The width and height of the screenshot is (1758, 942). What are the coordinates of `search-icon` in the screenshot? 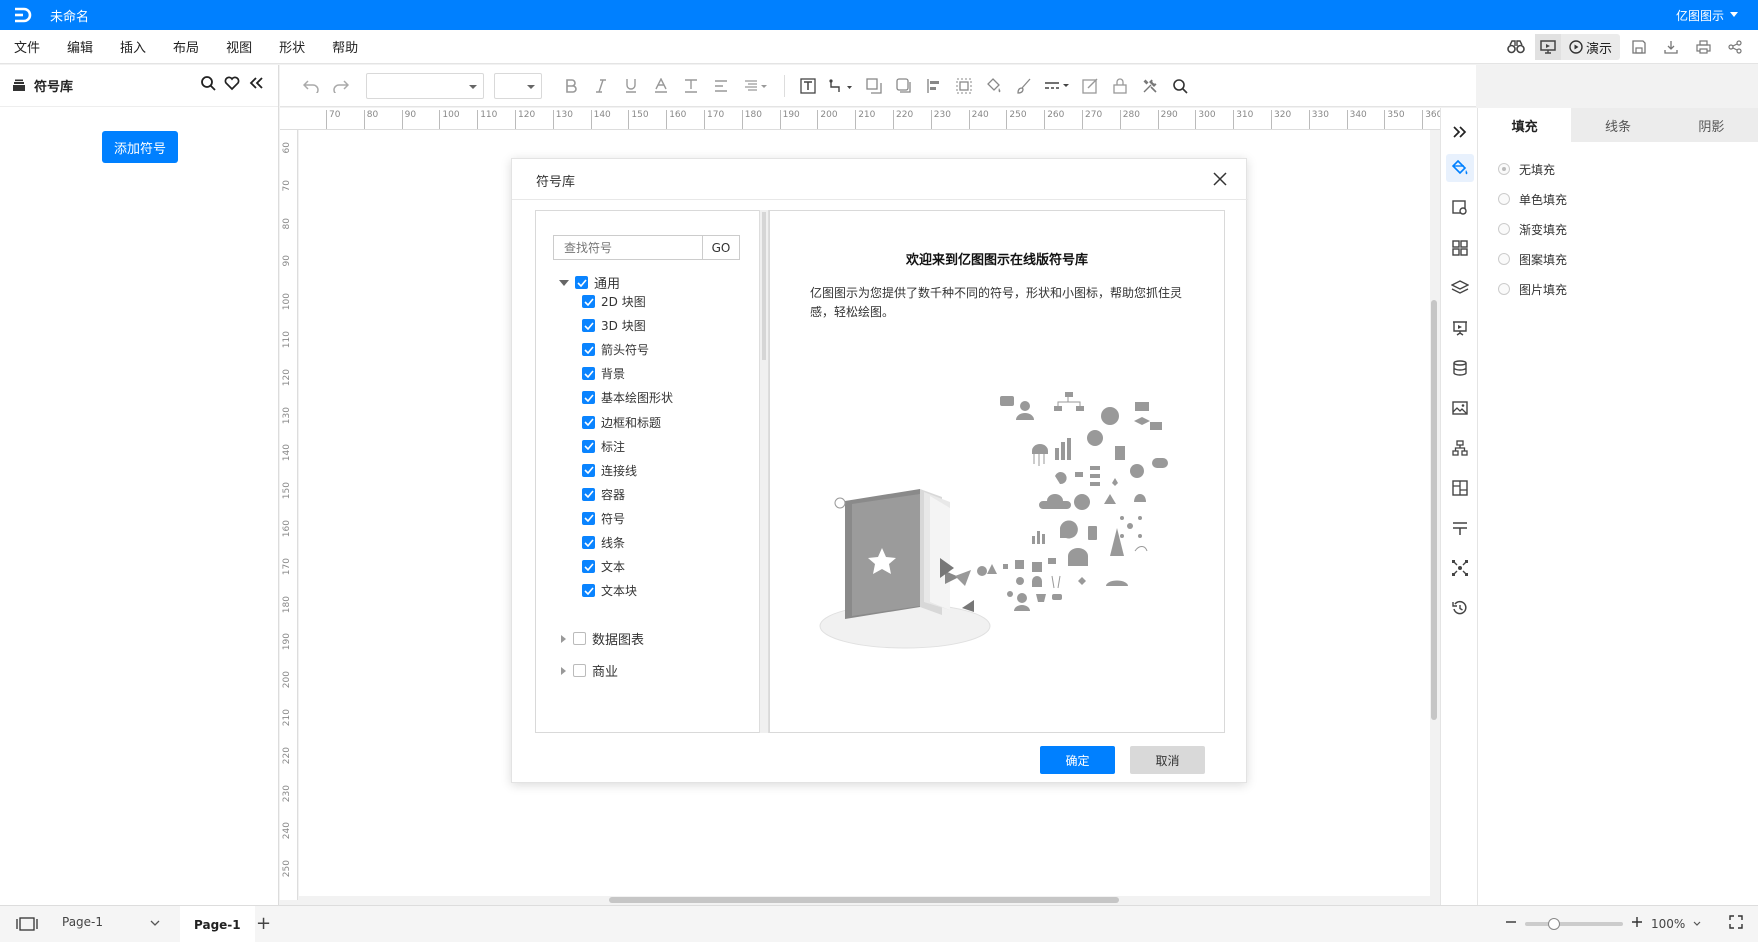 It's located at (208, 85).